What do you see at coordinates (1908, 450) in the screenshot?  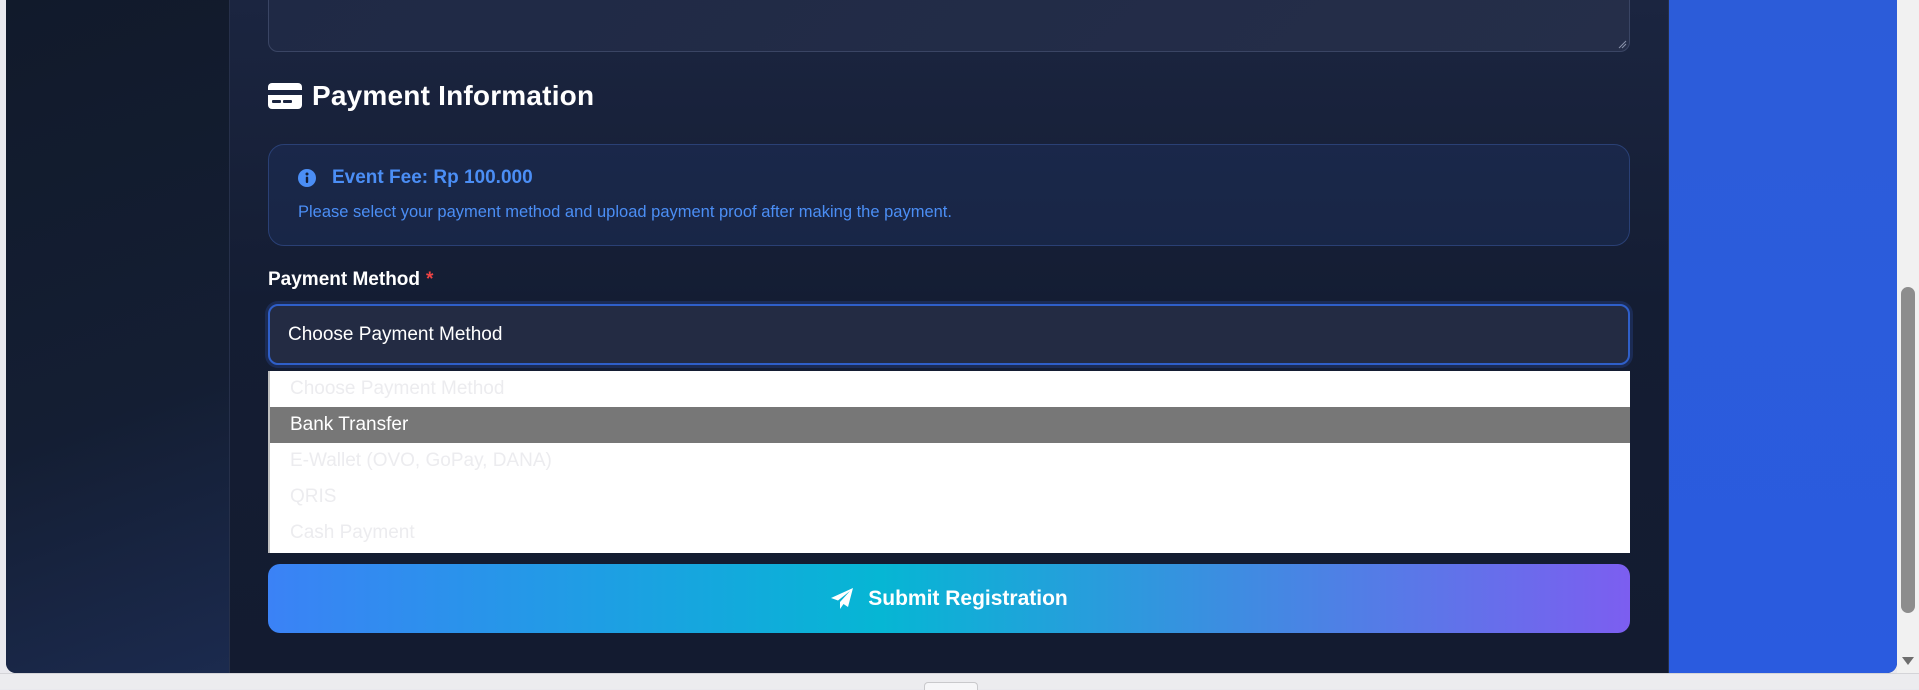 I see `scrollbar-thumb` at bounding box center [1908, 450].